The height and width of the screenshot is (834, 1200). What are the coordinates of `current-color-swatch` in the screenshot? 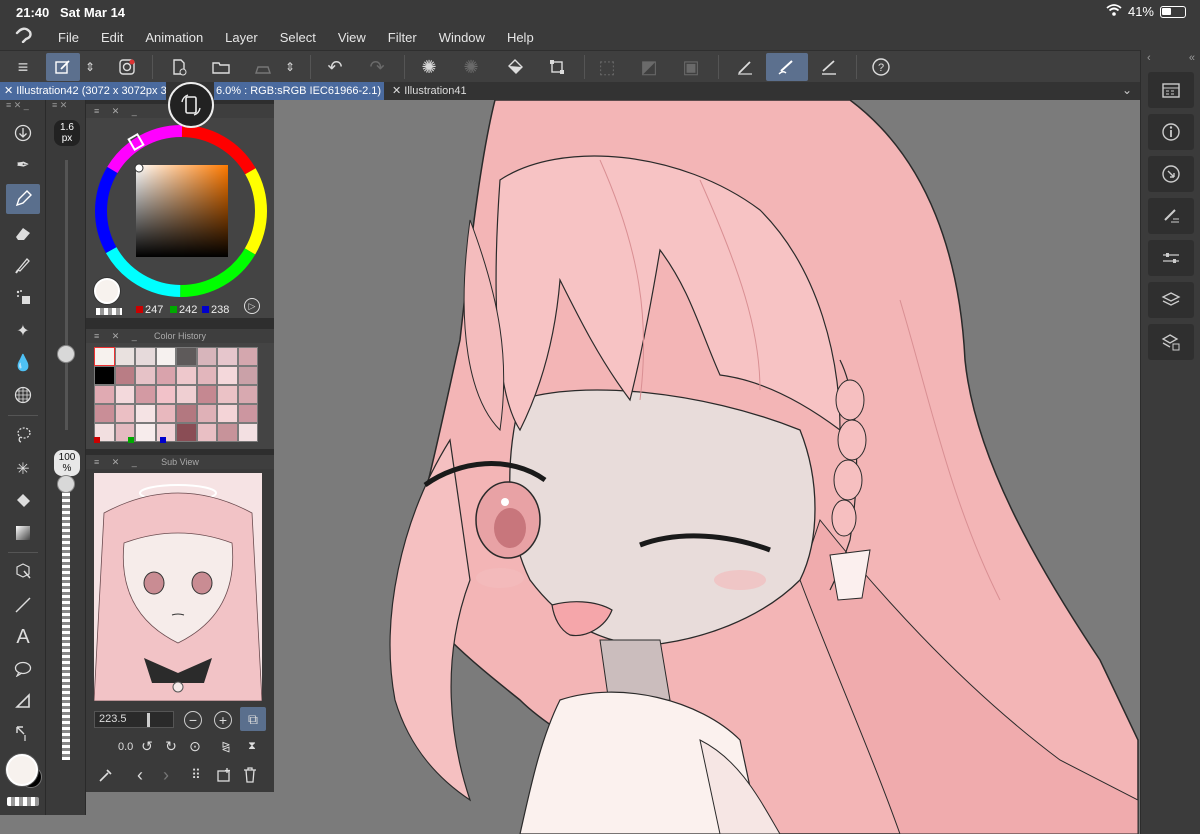 It's located at (107, 291).